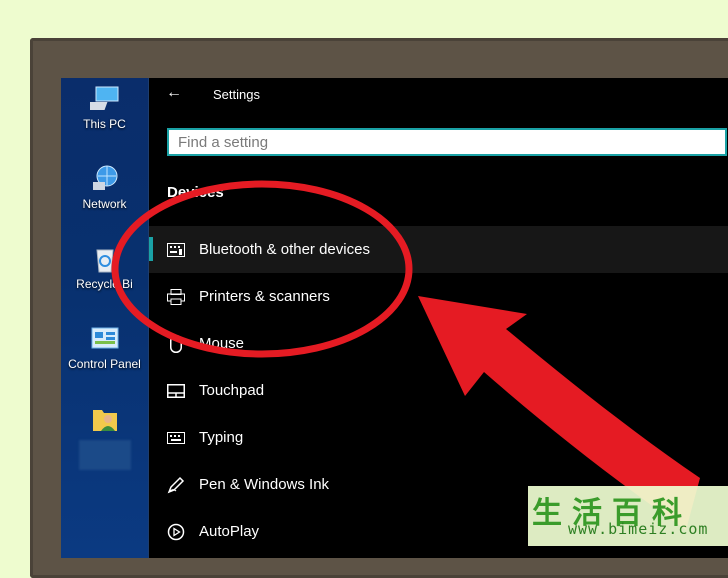 The width and height of the screenshot is (728, 578). What do you see at coordinates (229, 531) in the screenshot?
I see `nav-item-label: AutoPlay` at bounding box center [229, 531].